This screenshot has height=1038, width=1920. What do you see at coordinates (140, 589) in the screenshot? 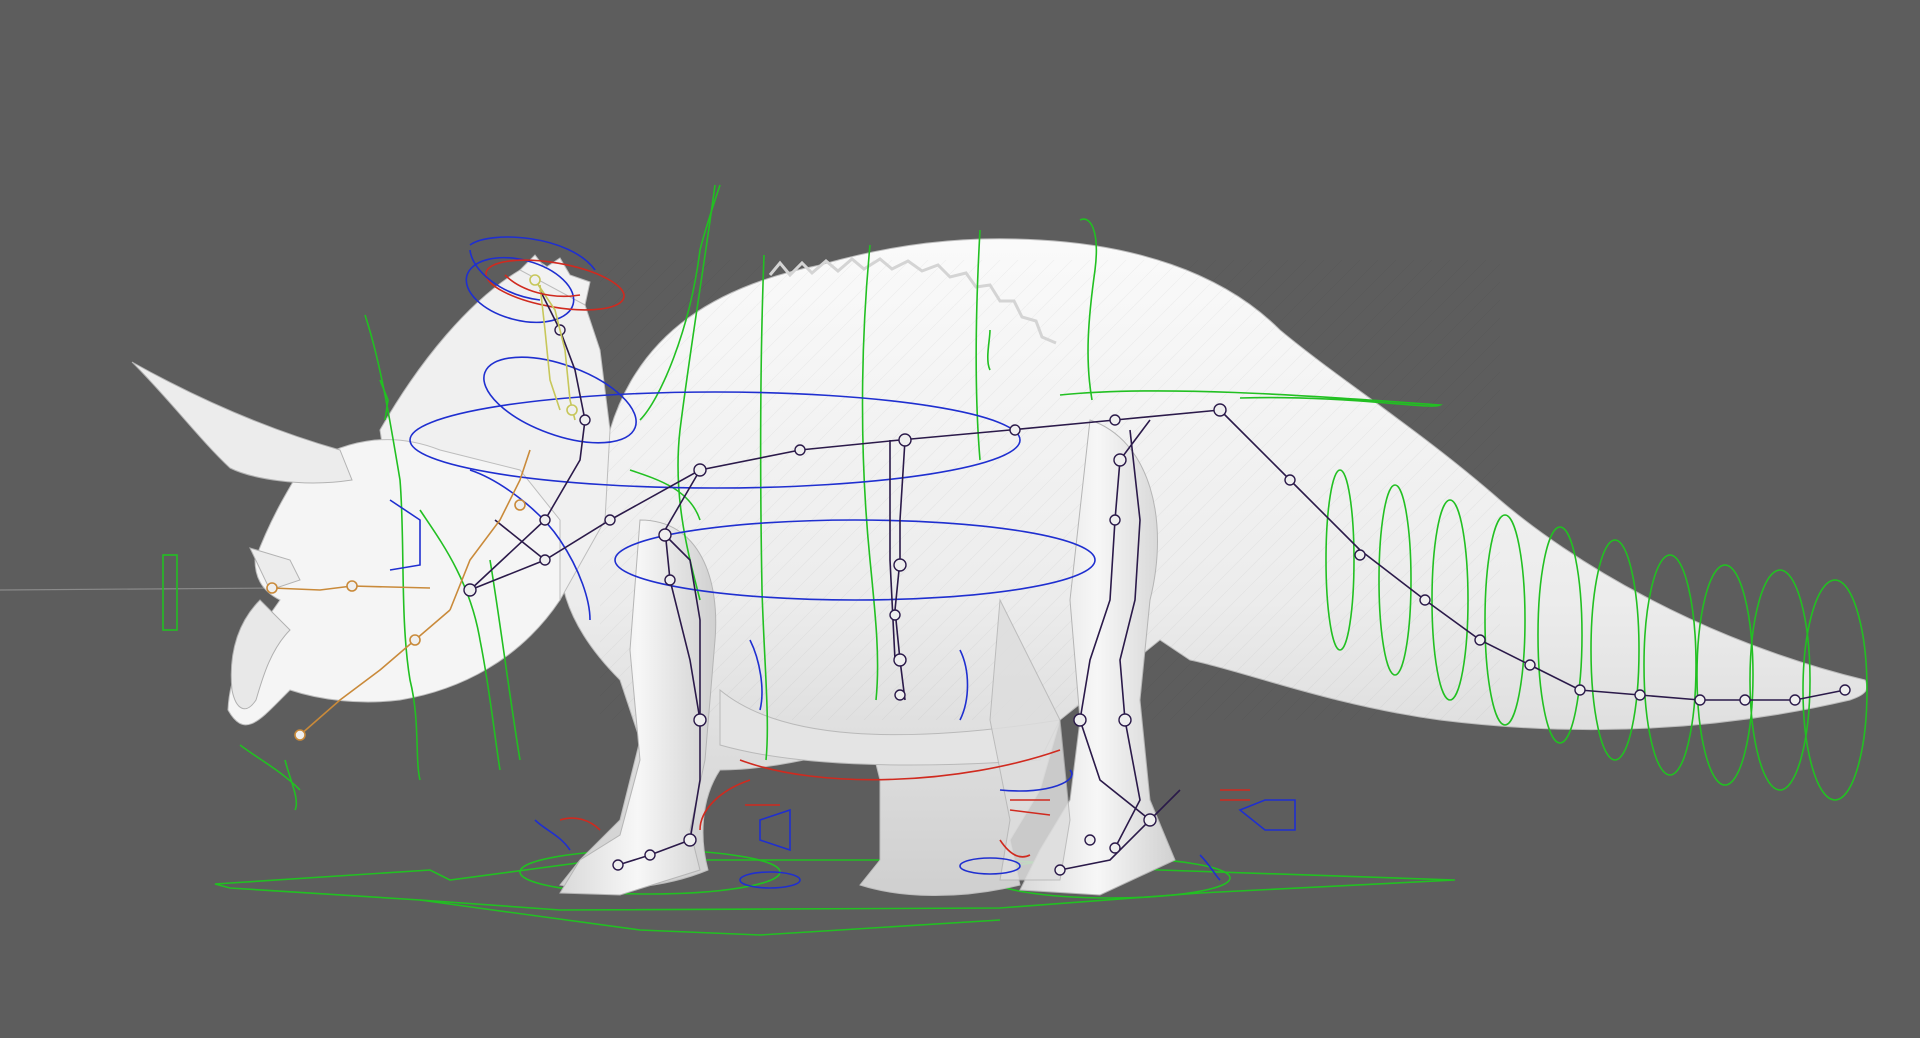
I see `axis-line` at bounding box center [140, 589].